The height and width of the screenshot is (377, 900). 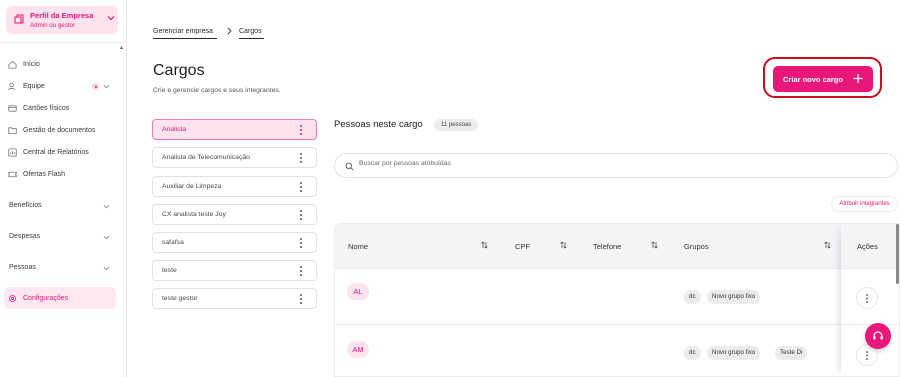 I want to click on sidebar-item-documentos: Gestão de documentos, so click(x=51, y=130).